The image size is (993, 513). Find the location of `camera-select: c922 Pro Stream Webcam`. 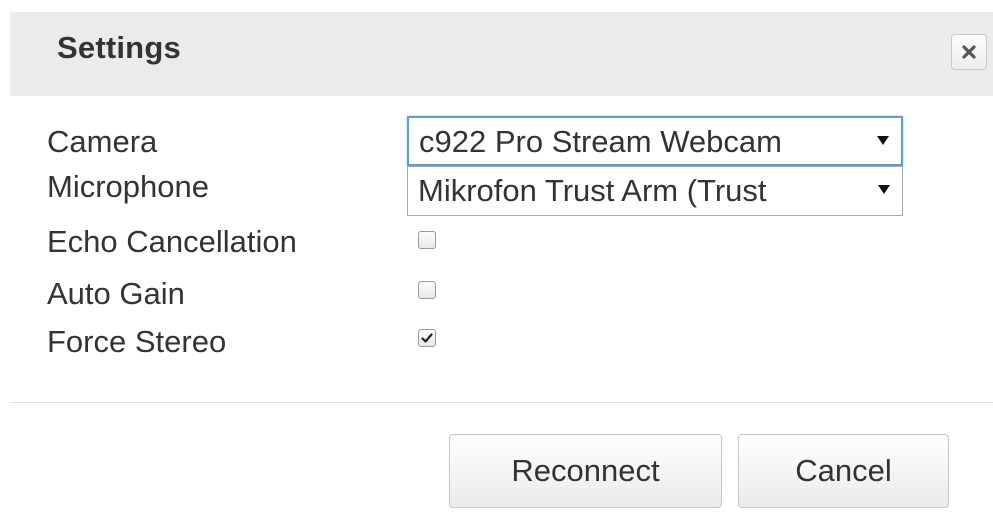

camera-select: c922 Pro Stream Webcam is located at coordinates (655, 141).